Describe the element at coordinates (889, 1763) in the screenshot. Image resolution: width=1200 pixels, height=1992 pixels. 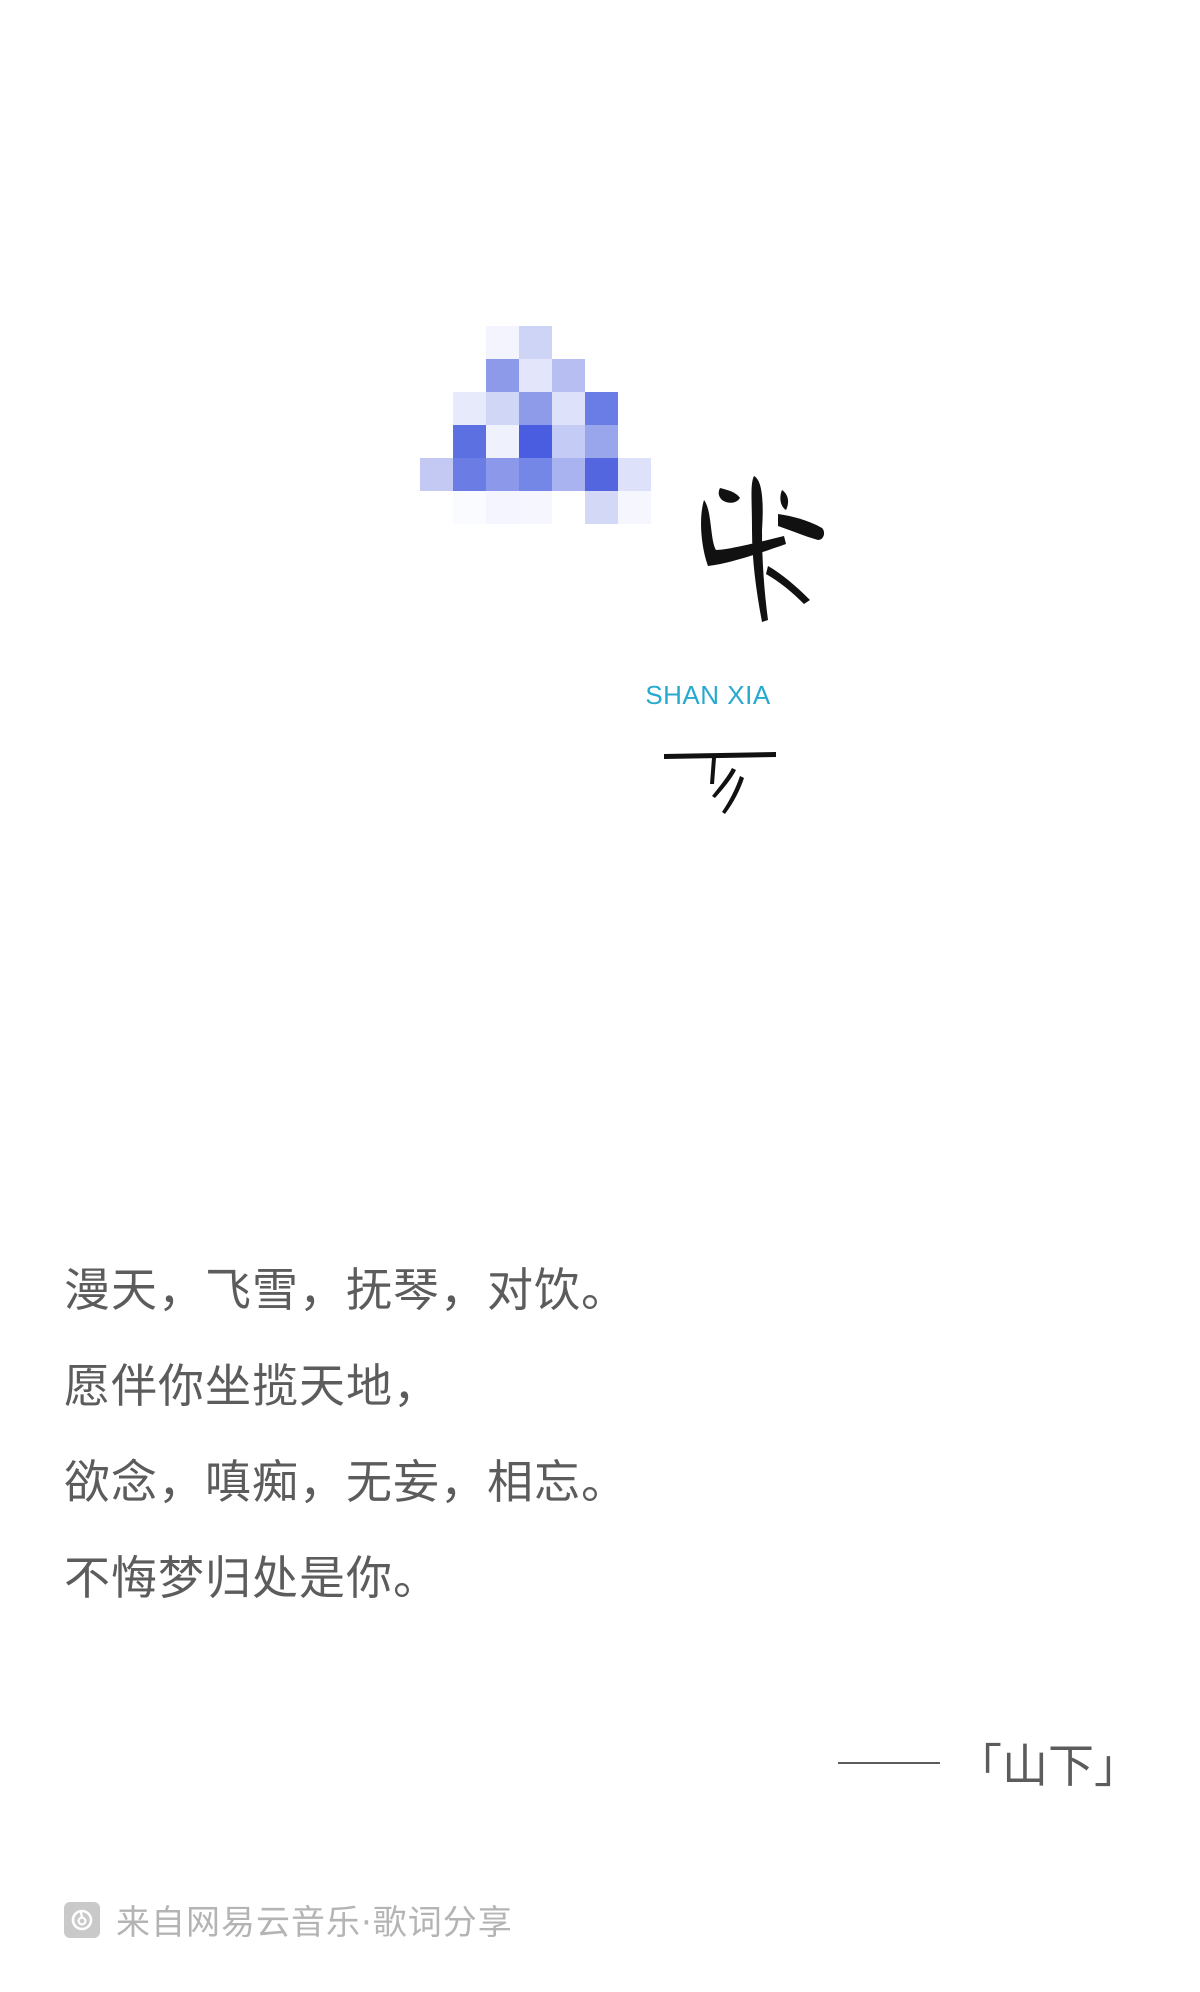
I see `attribution-dash` at that location.